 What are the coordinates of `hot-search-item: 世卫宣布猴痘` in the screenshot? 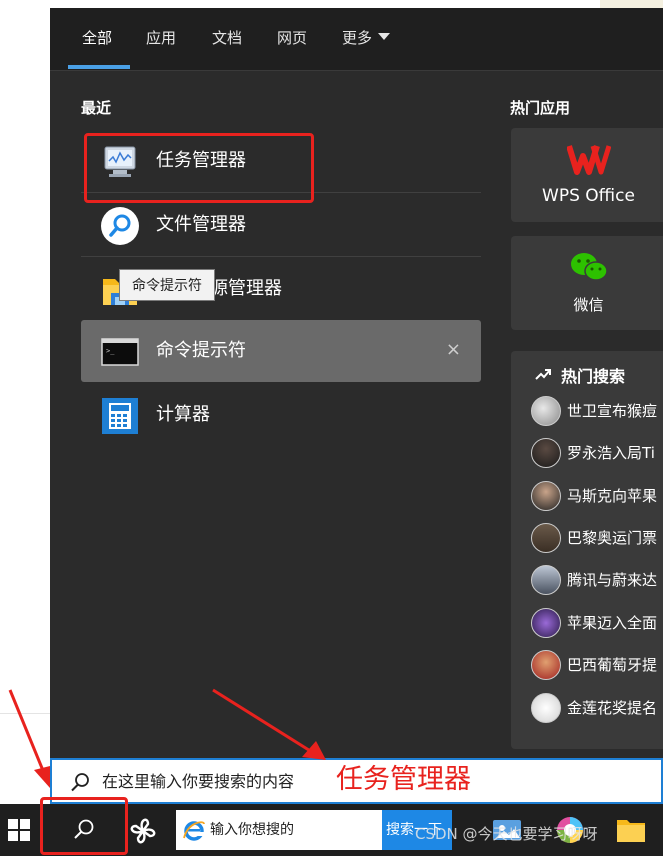 It's located at (587, 412).